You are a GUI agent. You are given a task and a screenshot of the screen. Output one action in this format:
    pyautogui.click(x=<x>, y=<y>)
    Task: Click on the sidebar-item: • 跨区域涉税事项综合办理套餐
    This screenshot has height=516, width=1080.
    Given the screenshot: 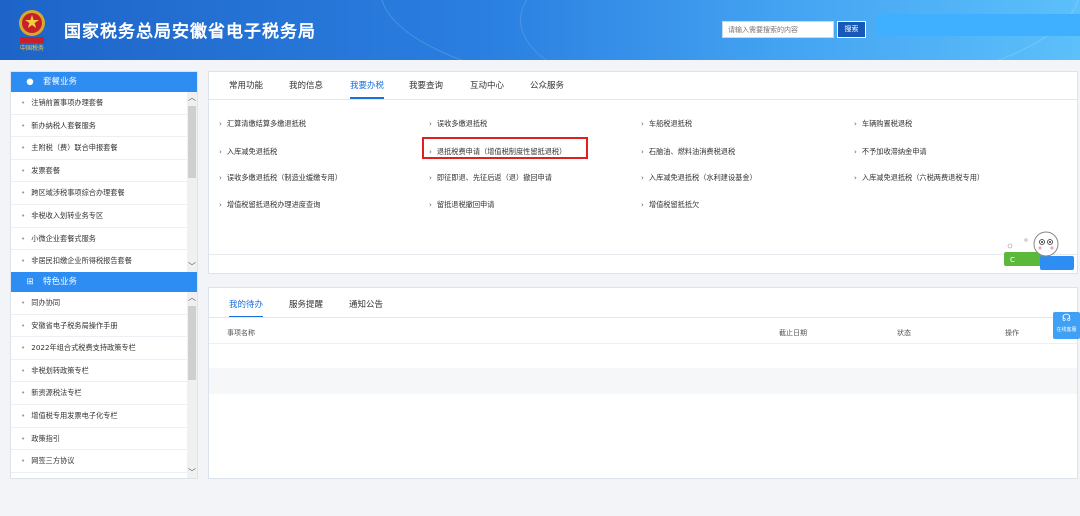 What is the action you would take?
    pyautogui.click(x=99, y=193)
    